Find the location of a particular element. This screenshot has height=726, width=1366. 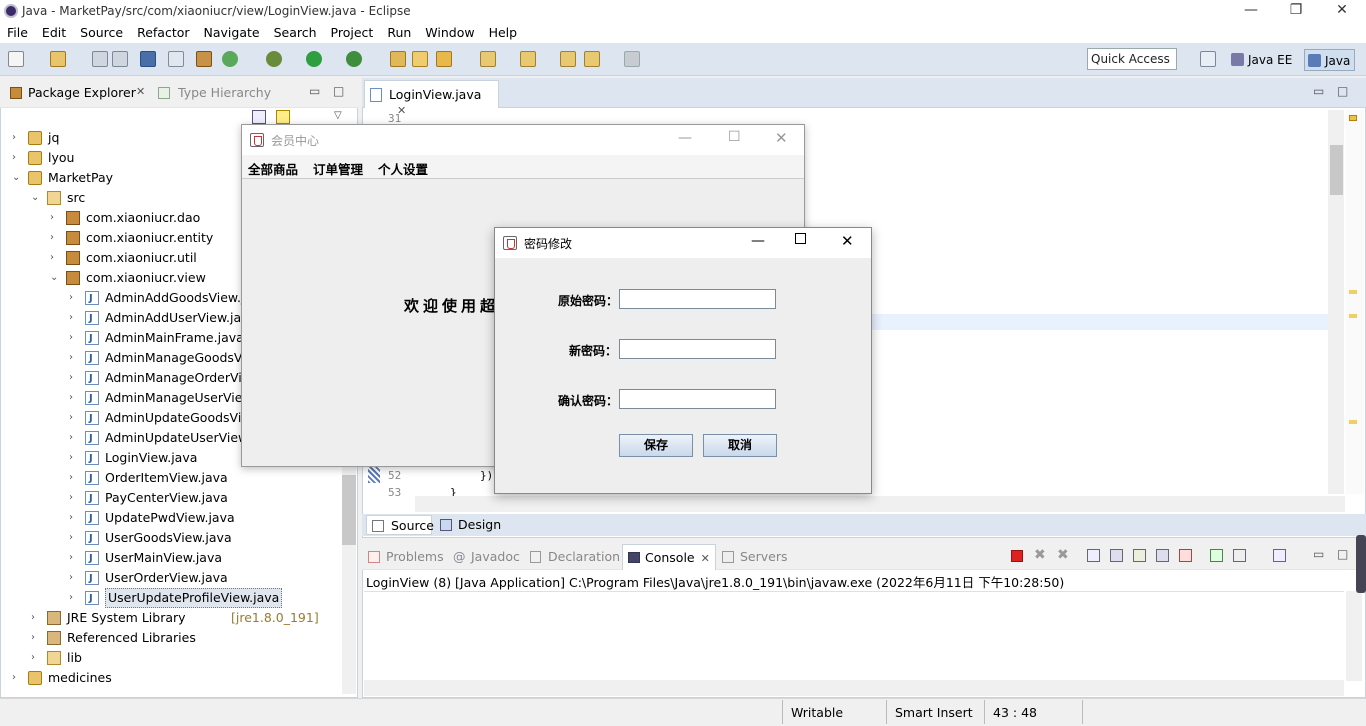

tree-item: › UserGoodsView.java is located at coordinates (171, 538).